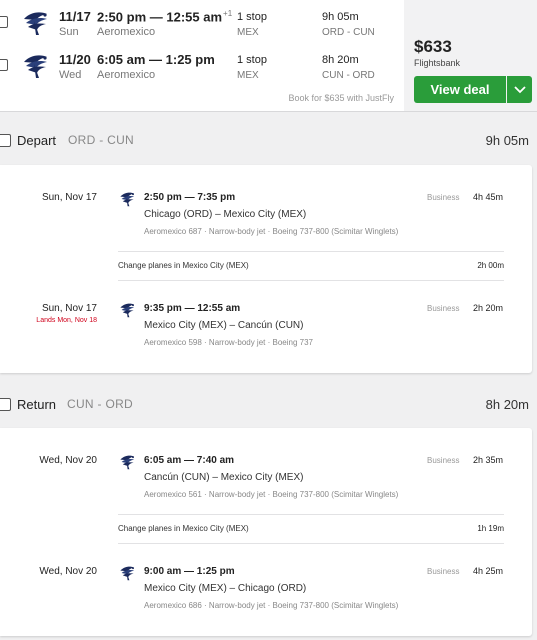 Image resolution: width=537 pixels, height=640 pixels. I want to click on layover-duration: 2h 00m, so click(490, 265).